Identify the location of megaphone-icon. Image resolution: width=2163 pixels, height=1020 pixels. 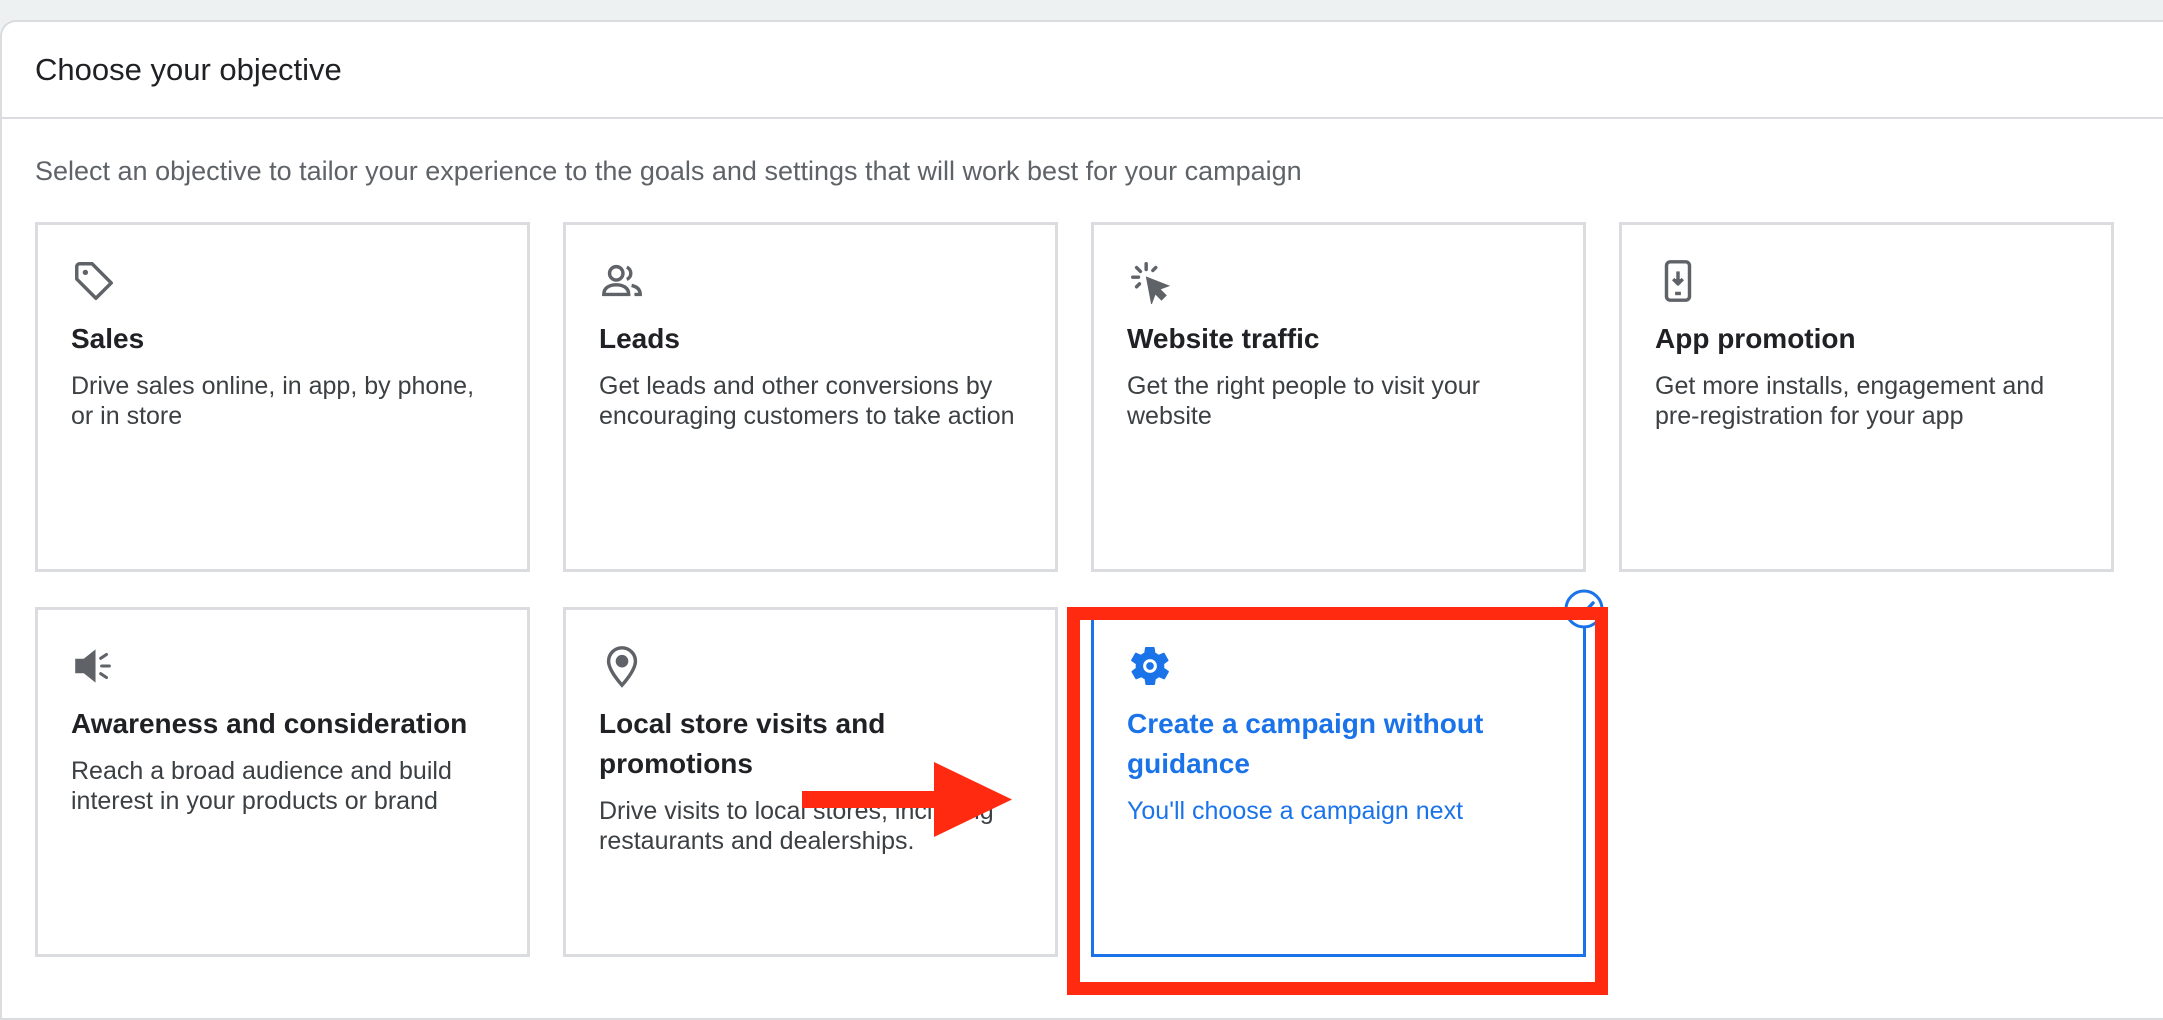
(94, 666).